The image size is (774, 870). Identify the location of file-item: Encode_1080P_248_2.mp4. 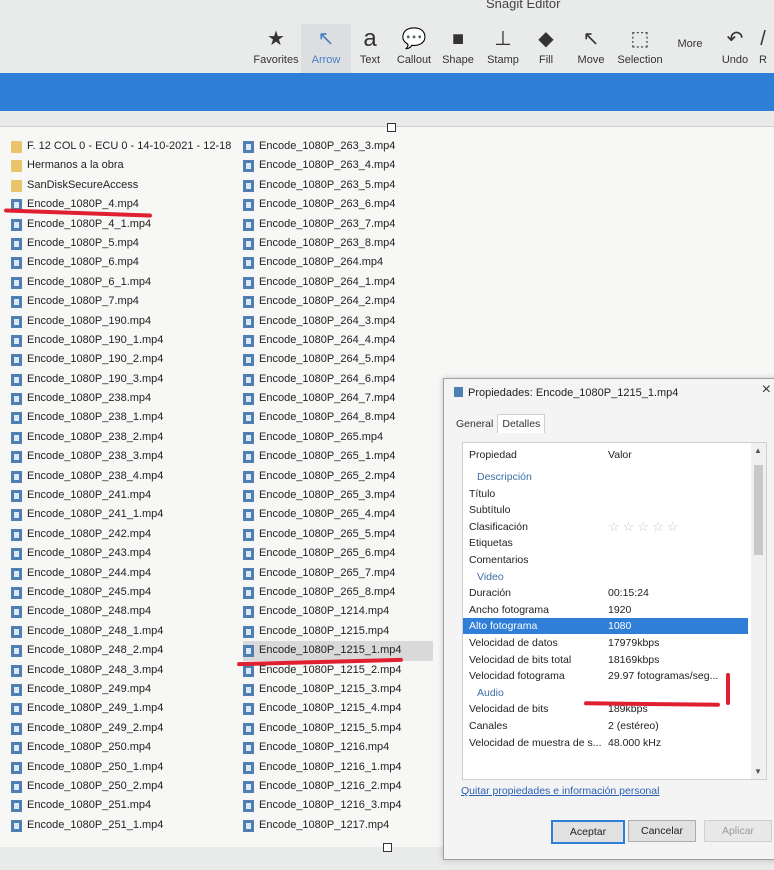
(126, 650).